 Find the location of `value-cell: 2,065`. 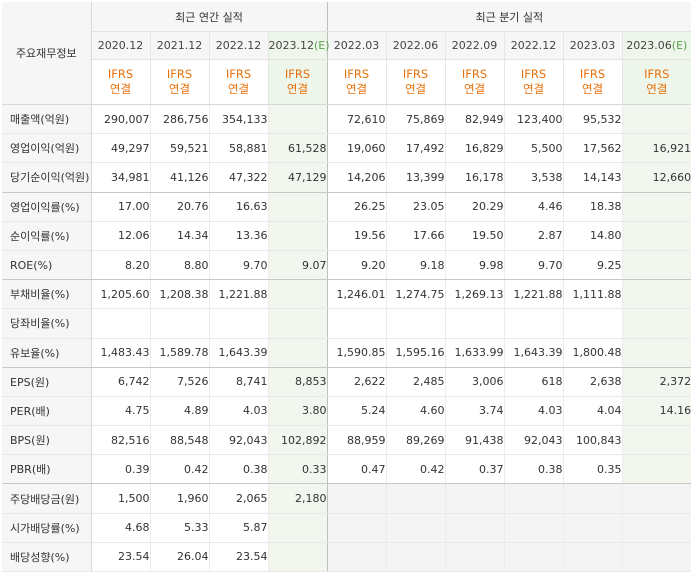

value-cell: 2,065 is located at coordinates (238, 498).